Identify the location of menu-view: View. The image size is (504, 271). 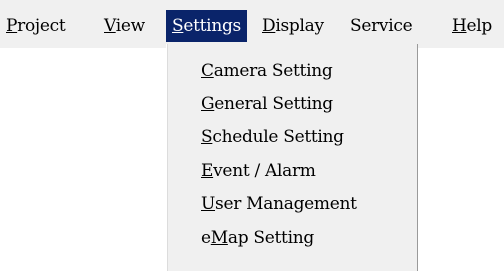
(124, 26).